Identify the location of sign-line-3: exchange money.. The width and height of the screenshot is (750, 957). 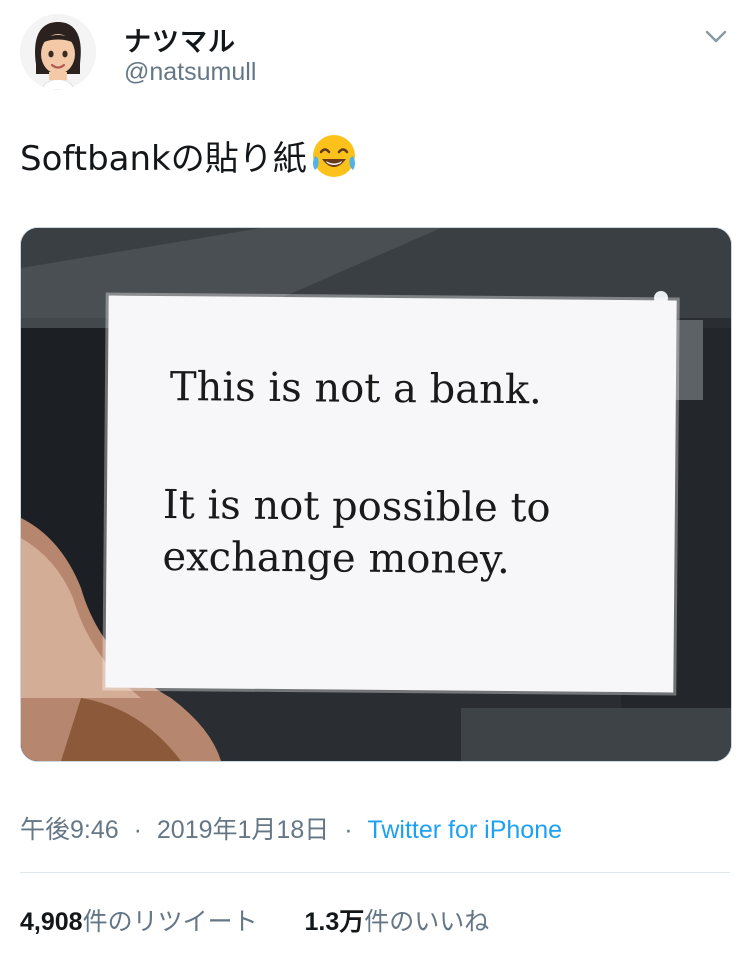
(336, 559).